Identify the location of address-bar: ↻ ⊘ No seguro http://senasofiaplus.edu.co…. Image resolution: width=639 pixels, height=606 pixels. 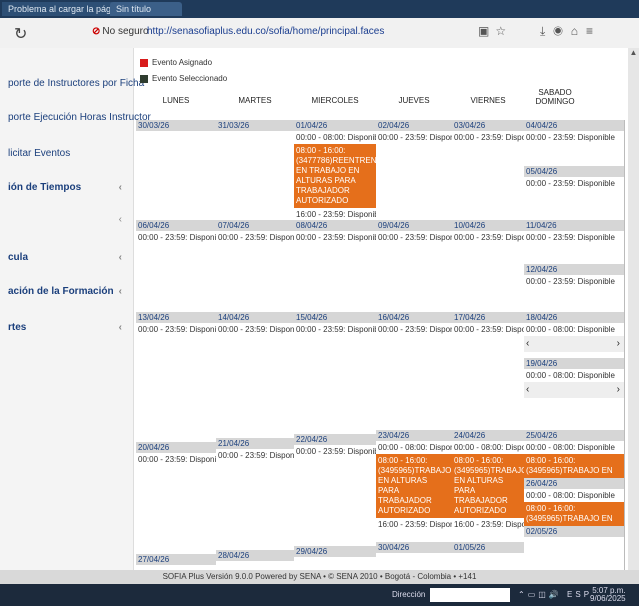
(319, 33).